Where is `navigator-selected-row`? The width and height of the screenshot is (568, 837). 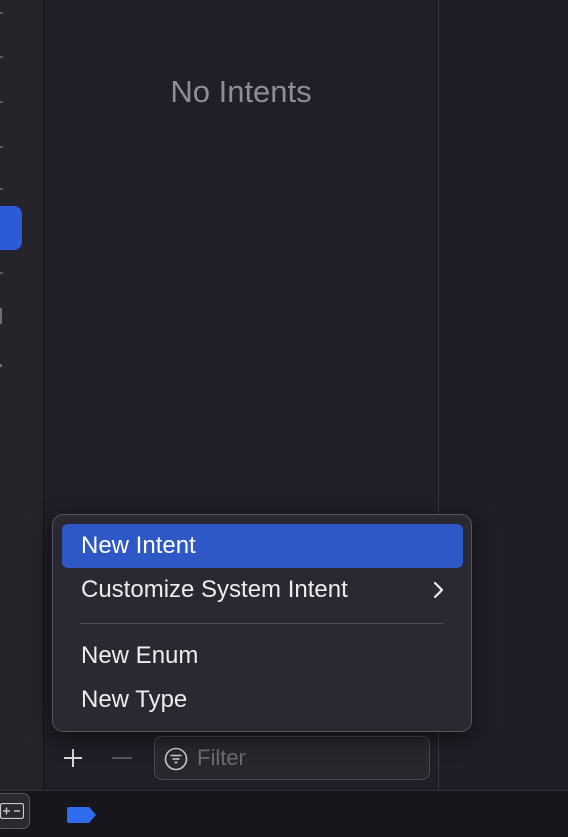
navigator-selected-row is located at coordinates (11, 228).